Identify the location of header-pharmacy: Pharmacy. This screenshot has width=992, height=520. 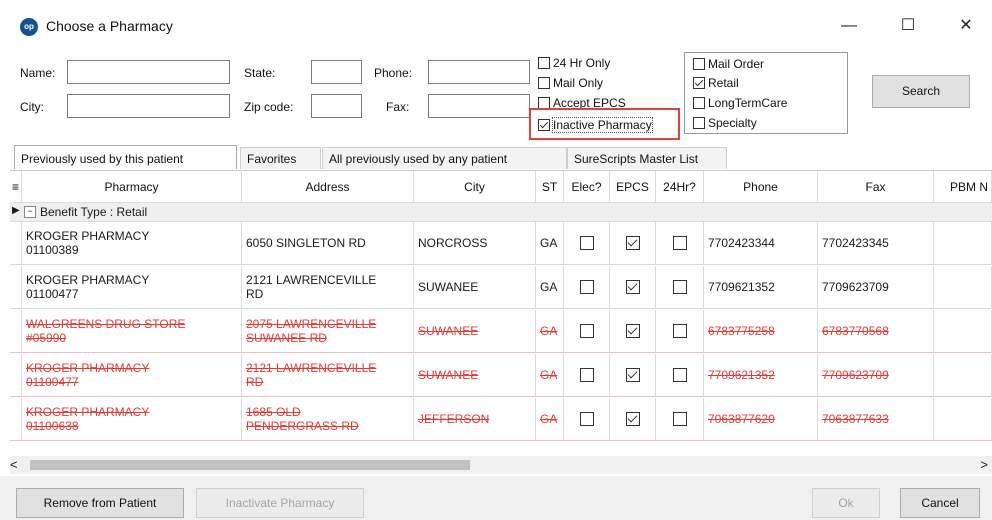
(132, 187).